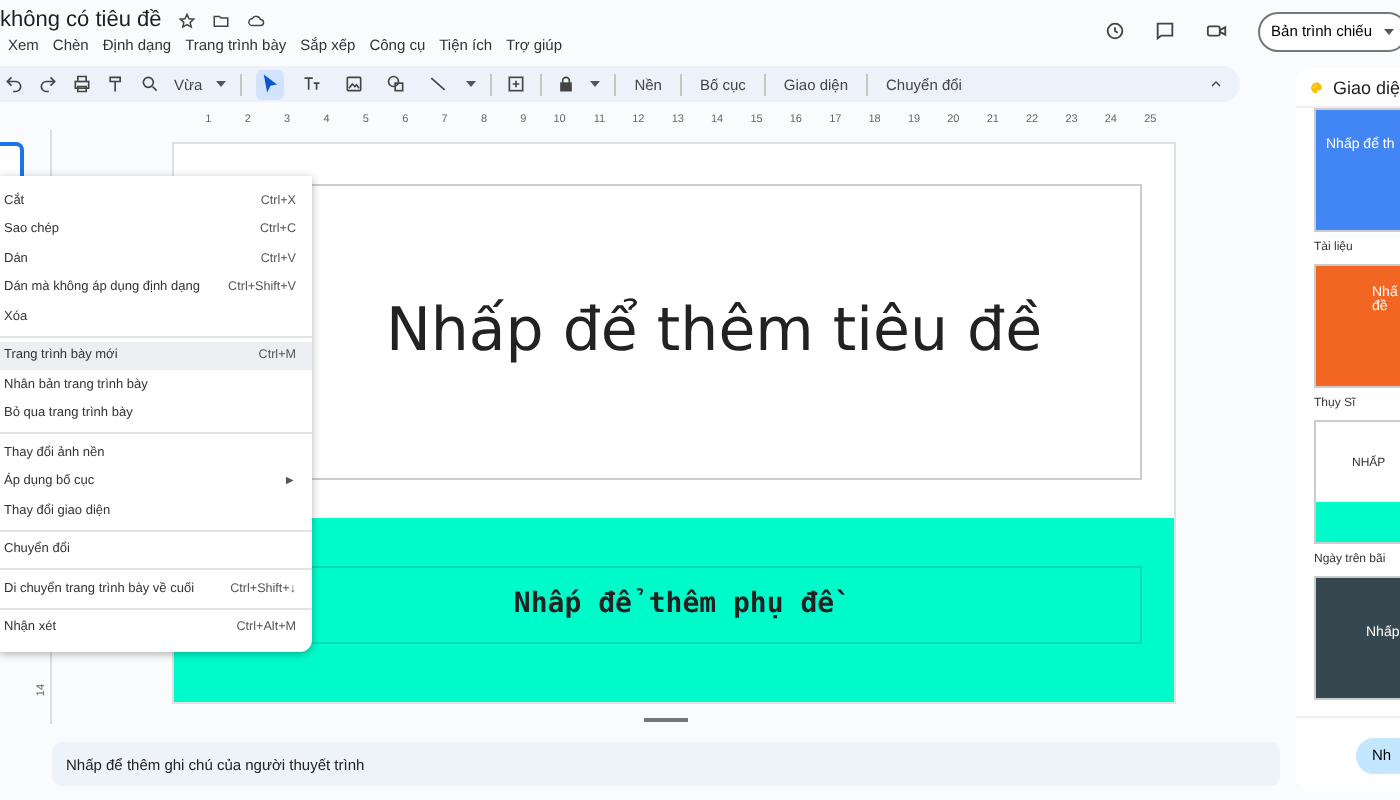 This screenshot has width=1400, height=800. What do you see at coordinates (1366, 87) in the screenshot?
I see `panel-title: Giao diệ` at bounding box center [1366, 87].